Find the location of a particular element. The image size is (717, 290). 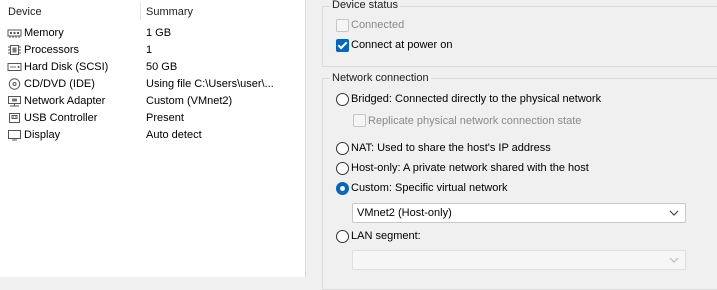

device-summary: Auto detect is located at coordinates (174, 135).